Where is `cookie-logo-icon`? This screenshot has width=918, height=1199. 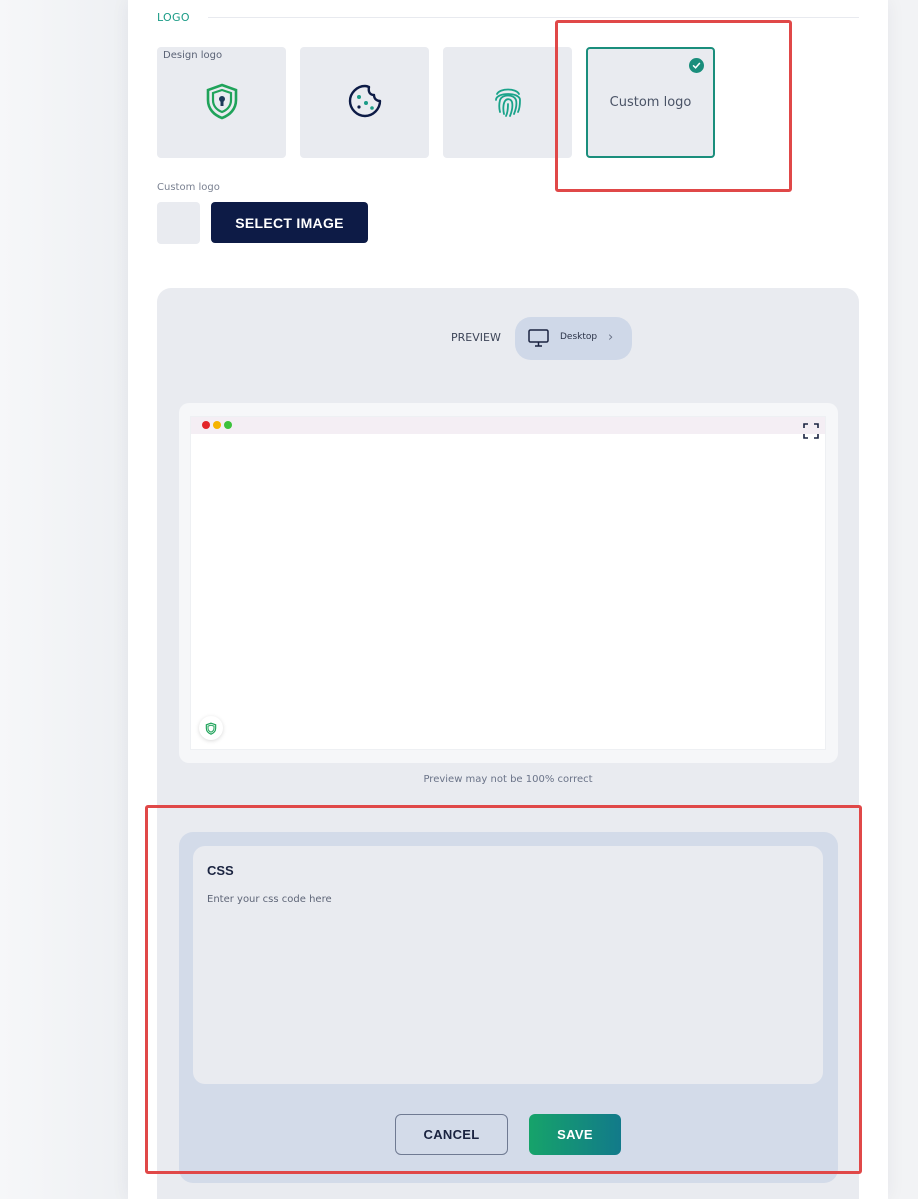
cookie-logo-icon is located at coordinates (365, 103).